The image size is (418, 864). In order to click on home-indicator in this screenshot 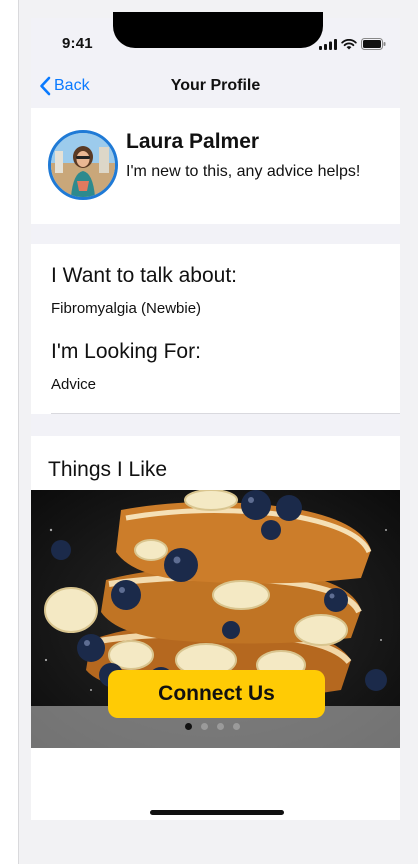, I will do `click(217, 812)`.